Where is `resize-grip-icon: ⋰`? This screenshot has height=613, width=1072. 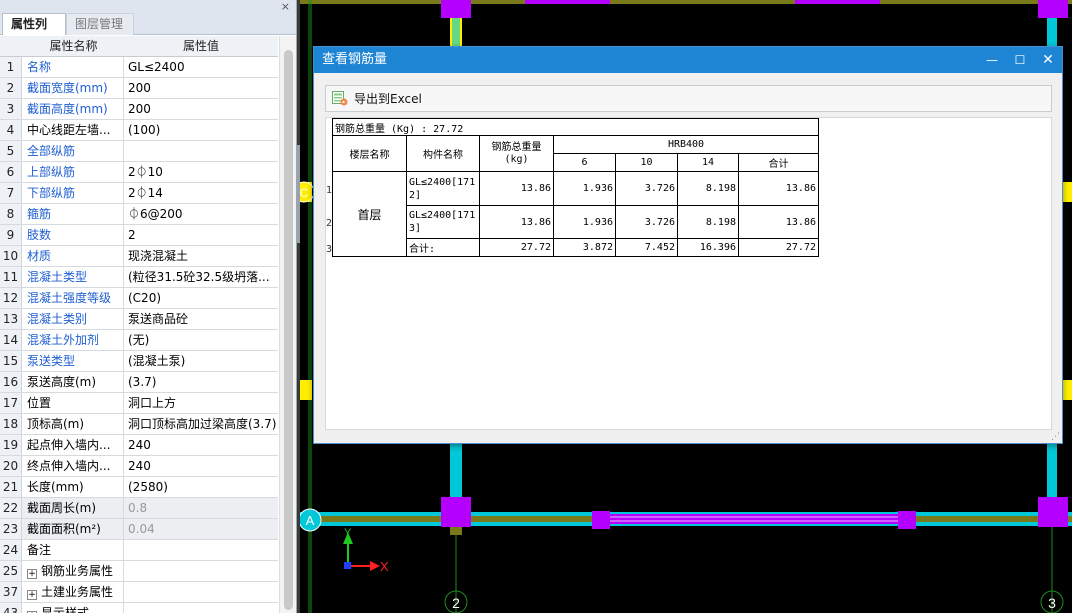 resize-grip-icon: ⋰ is located at coordinates (1055, 437).